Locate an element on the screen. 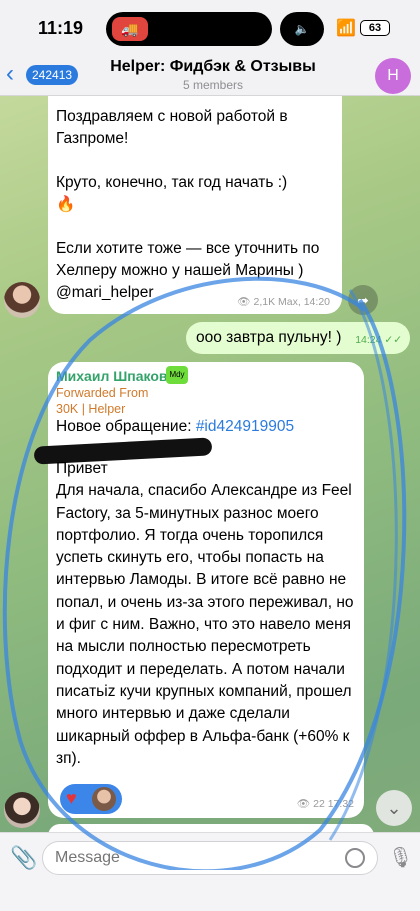  sticker-icon is located at coordinates (355, 858).